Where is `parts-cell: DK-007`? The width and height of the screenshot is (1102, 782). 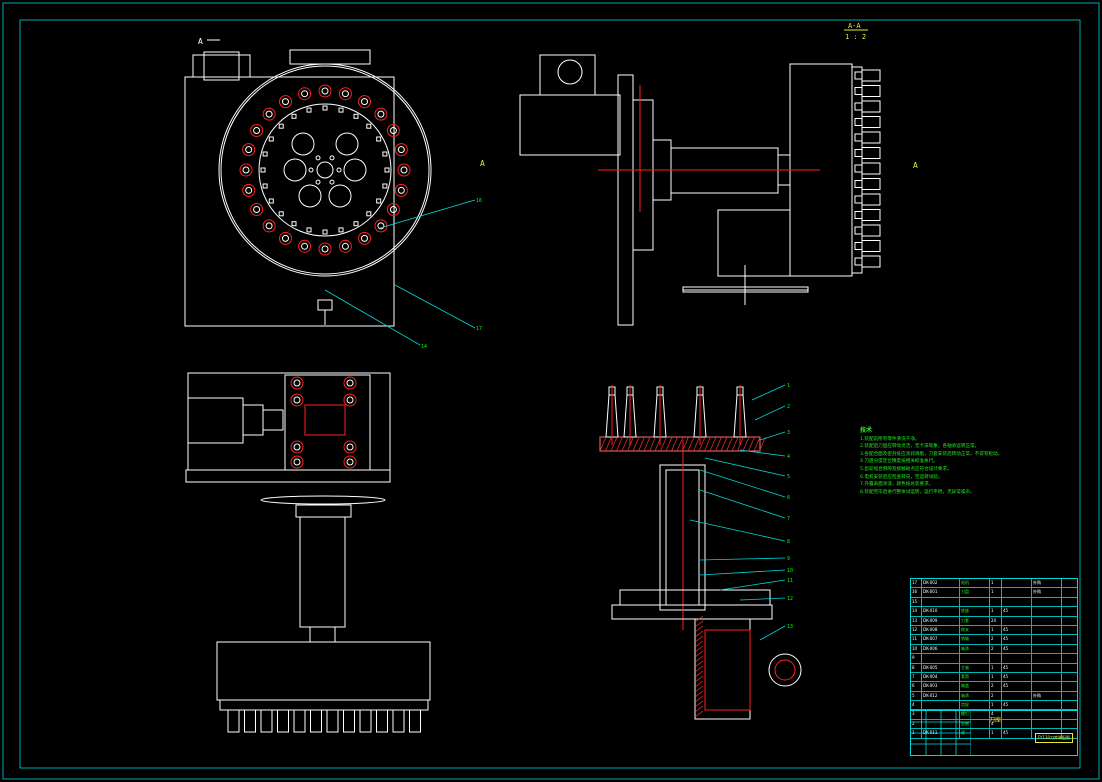
parts-cell: DK-007 is located at coordinates (941, 639).